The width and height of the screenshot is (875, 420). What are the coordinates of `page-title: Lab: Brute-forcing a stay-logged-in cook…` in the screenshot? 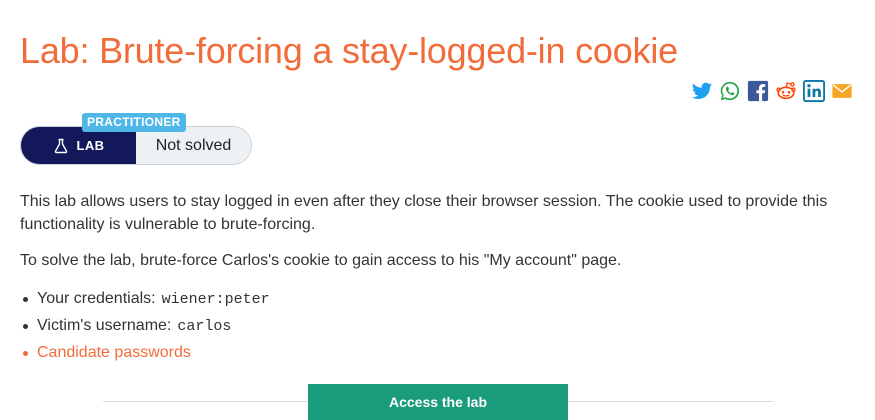 It's located at (349, 50).